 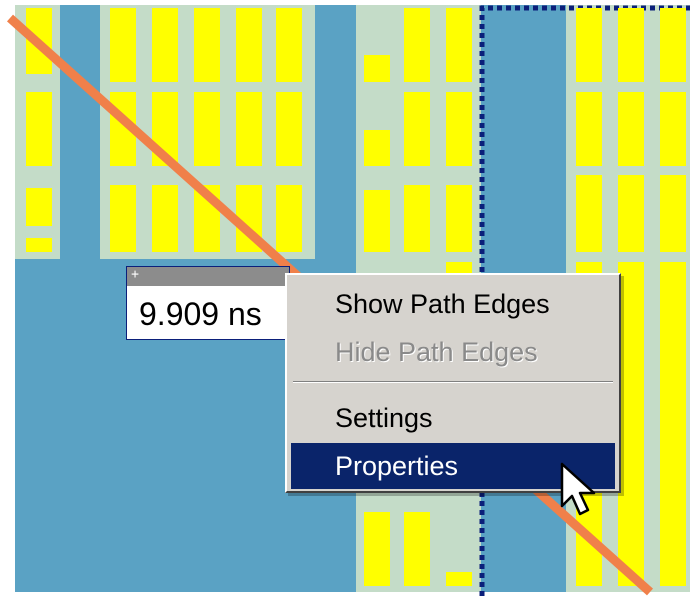 I want to click on menu-item-show-path-edges: Show Path Edges, so click(x=453, y=304).